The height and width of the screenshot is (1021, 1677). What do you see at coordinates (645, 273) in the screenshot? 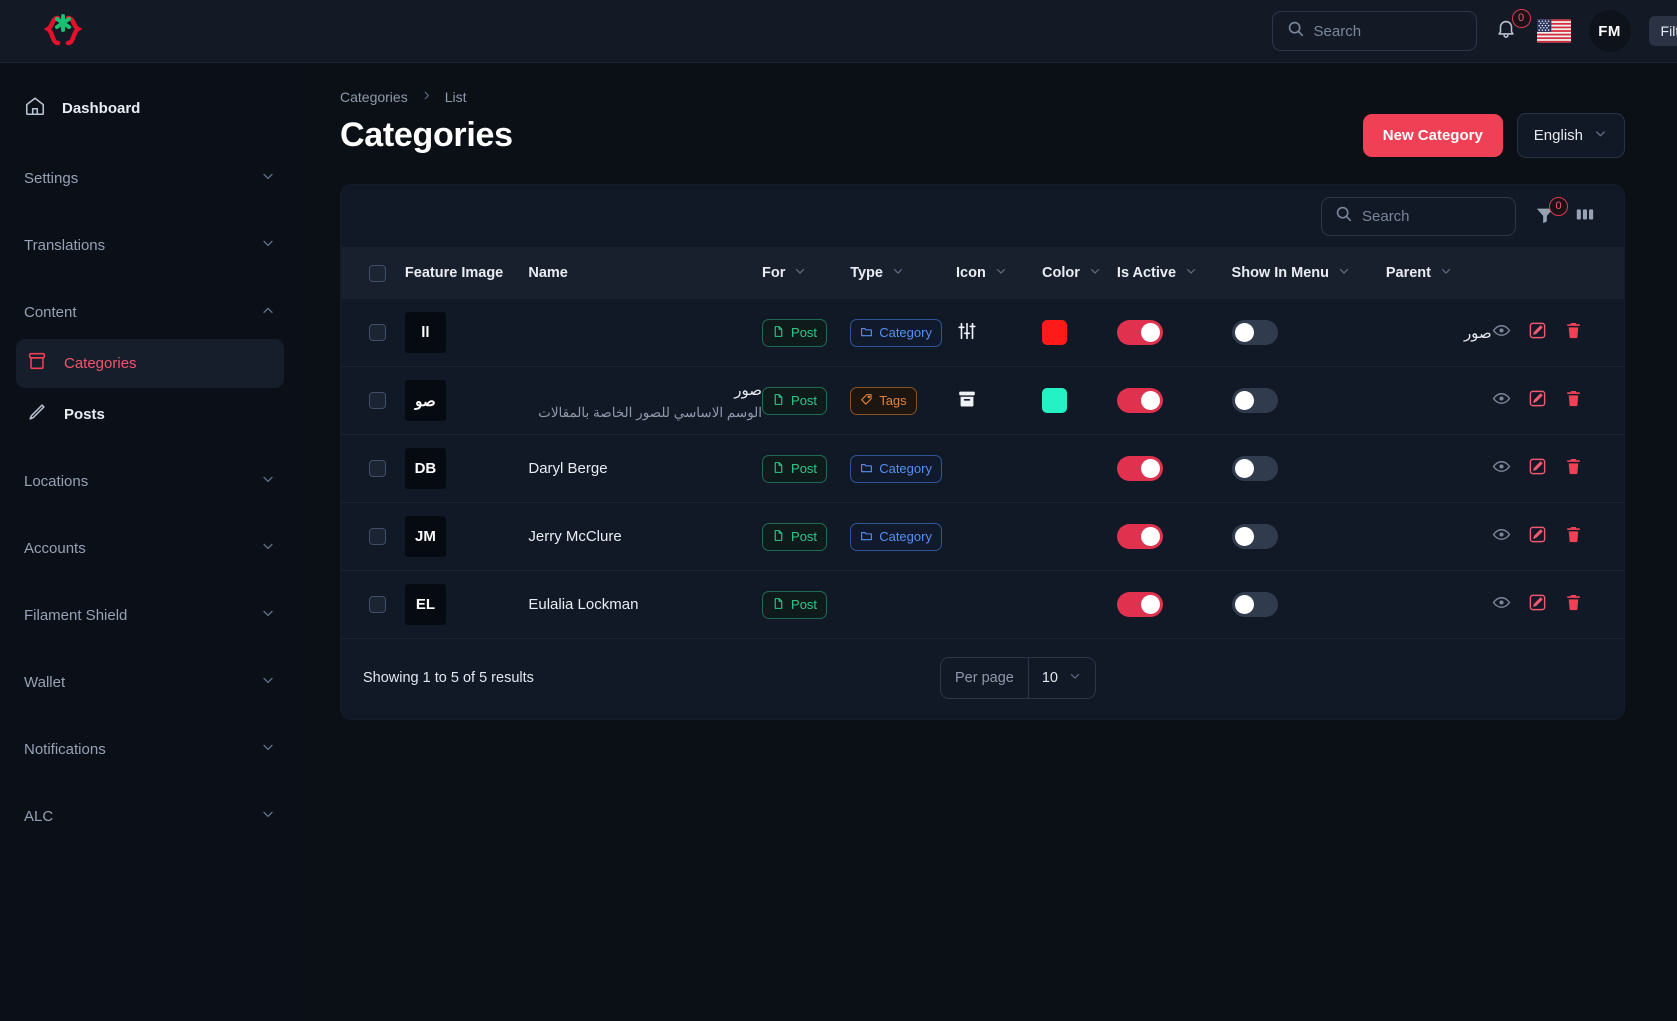
I see `th-name: Name` at bounding box center [645, 273].